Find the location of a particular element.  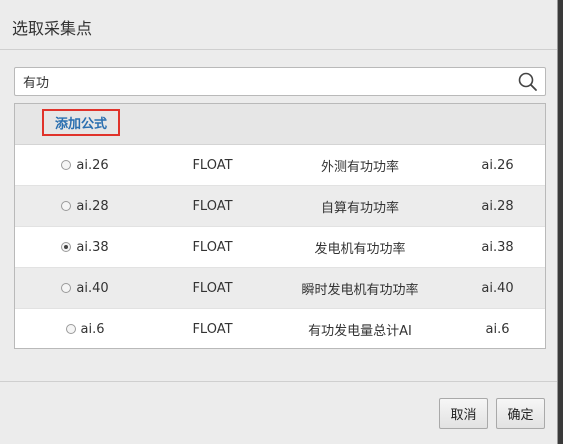

point-code: ai.6 is located at coordinates (497, 329).